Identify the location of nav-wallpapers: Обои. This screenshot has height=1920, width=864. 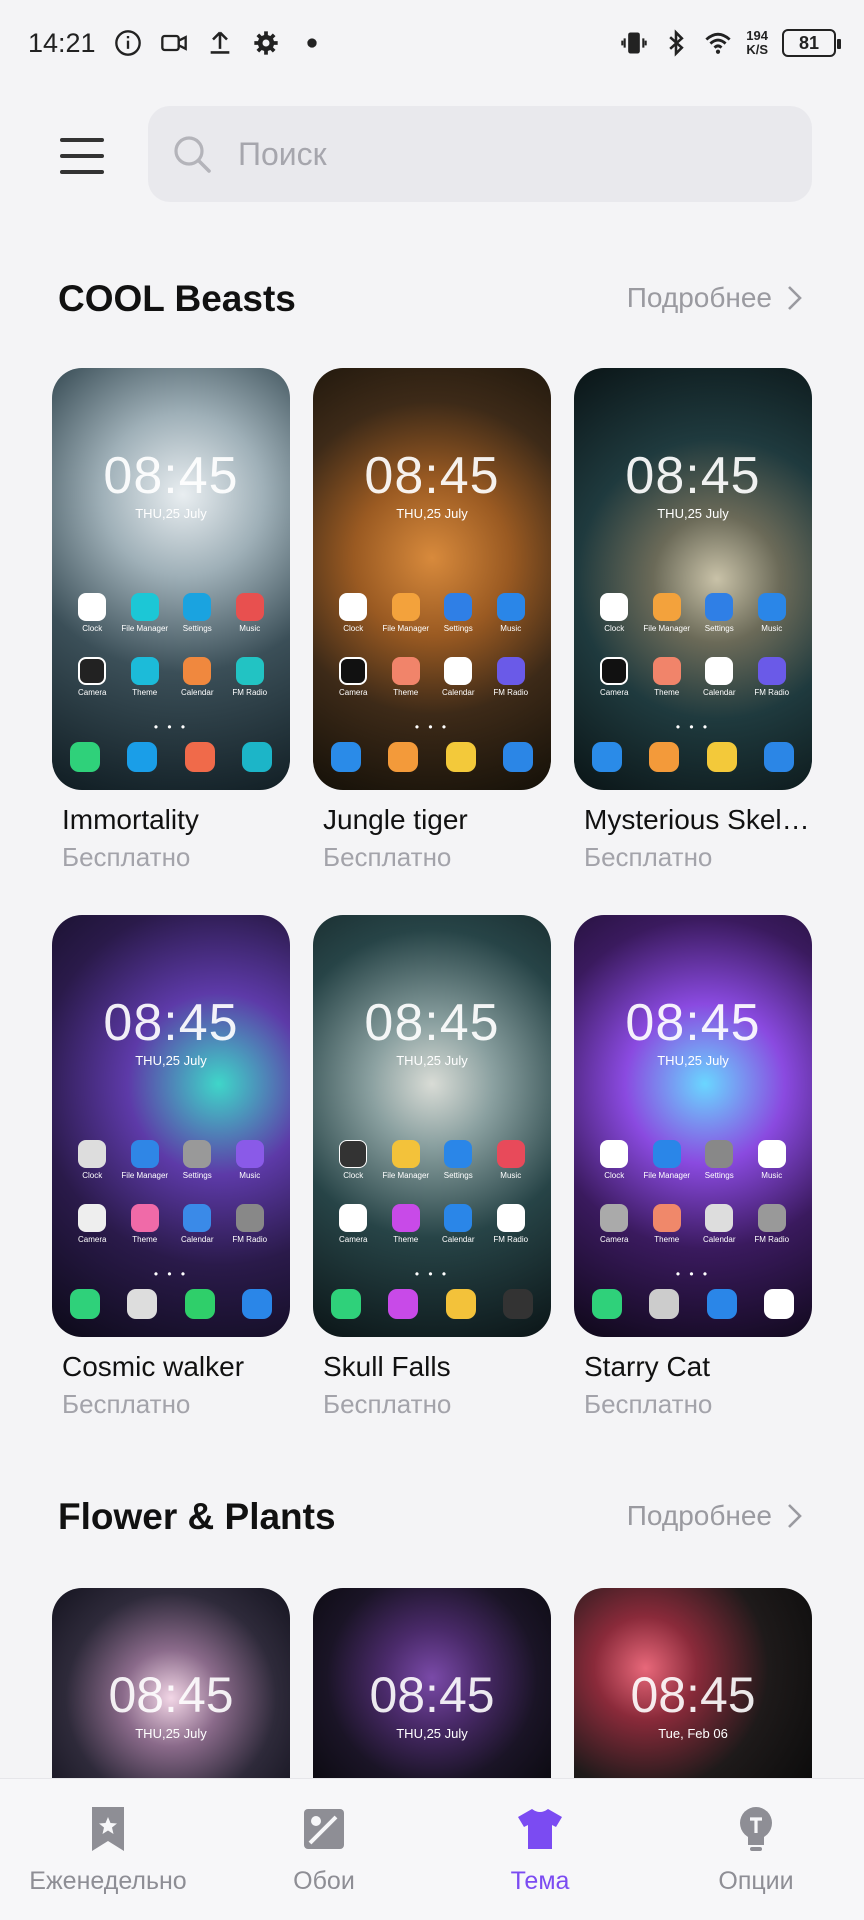
(324, 1849).